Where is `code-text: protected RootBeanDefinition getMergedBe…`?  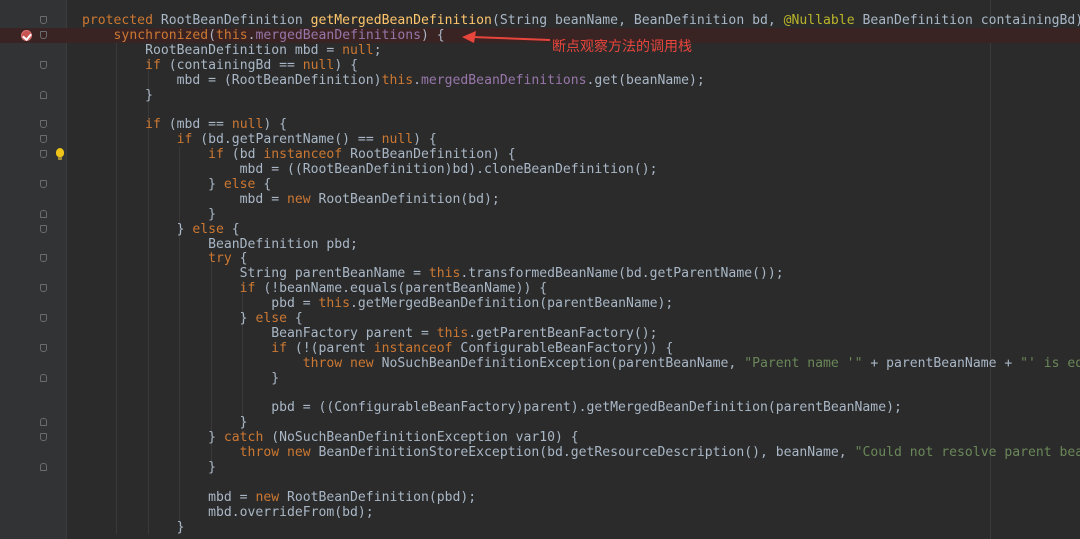 code-text: protected RootBeanDefinition getMergedBe… is located at coordinates (581, 20).